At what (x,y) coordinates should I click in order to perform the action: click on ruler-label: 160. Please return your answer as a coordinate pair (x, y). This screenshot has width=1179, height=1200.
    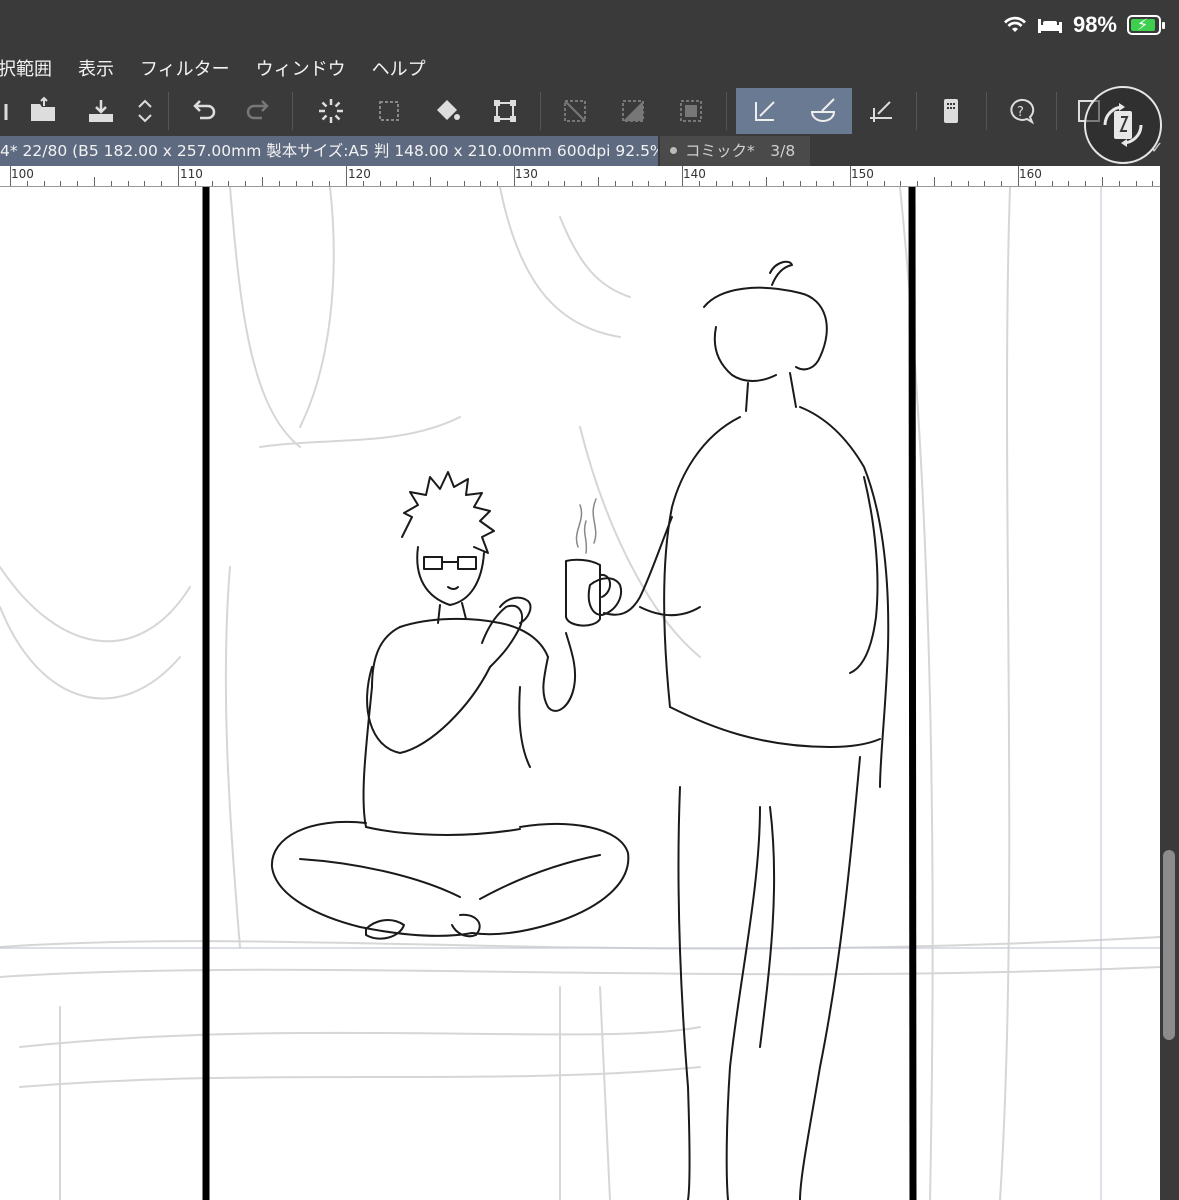
    Looking at the image, I should click on (1030, 174).